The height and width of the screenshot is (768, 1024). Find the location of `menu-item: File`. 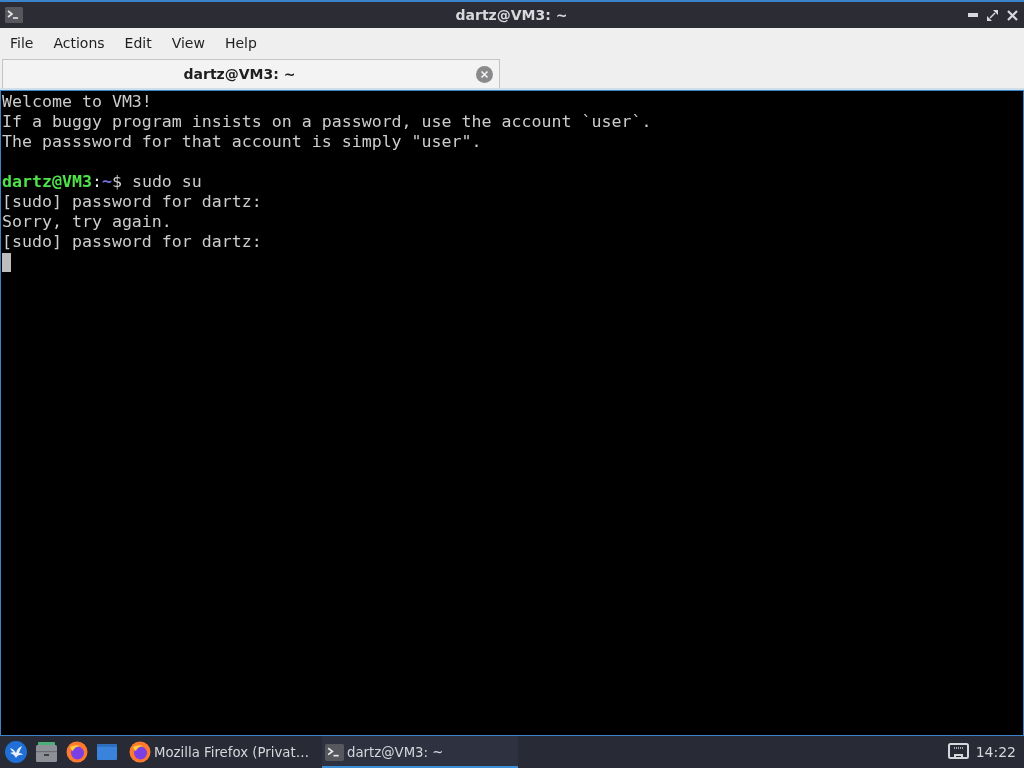

menu-item: File is located at coordinates (22, 42).